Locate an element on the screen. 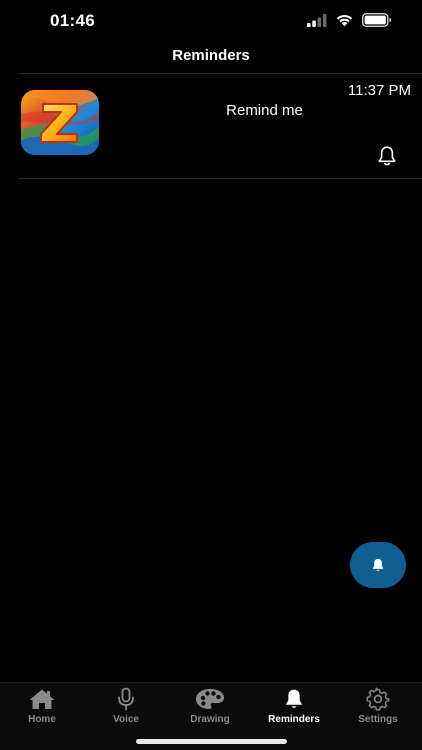  tab-label-reminders: Reminders is located at coordinates (294, 719).